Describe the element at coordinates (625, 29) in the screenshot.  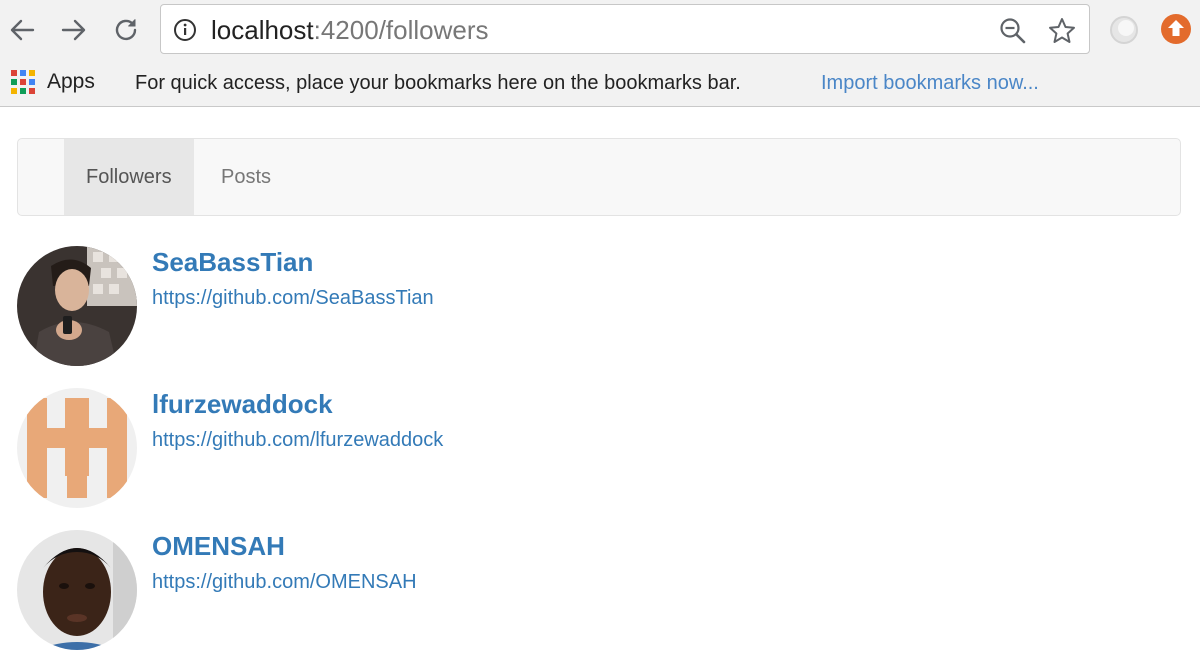
I see `address-bar: localhost:4200/followers` at that location.